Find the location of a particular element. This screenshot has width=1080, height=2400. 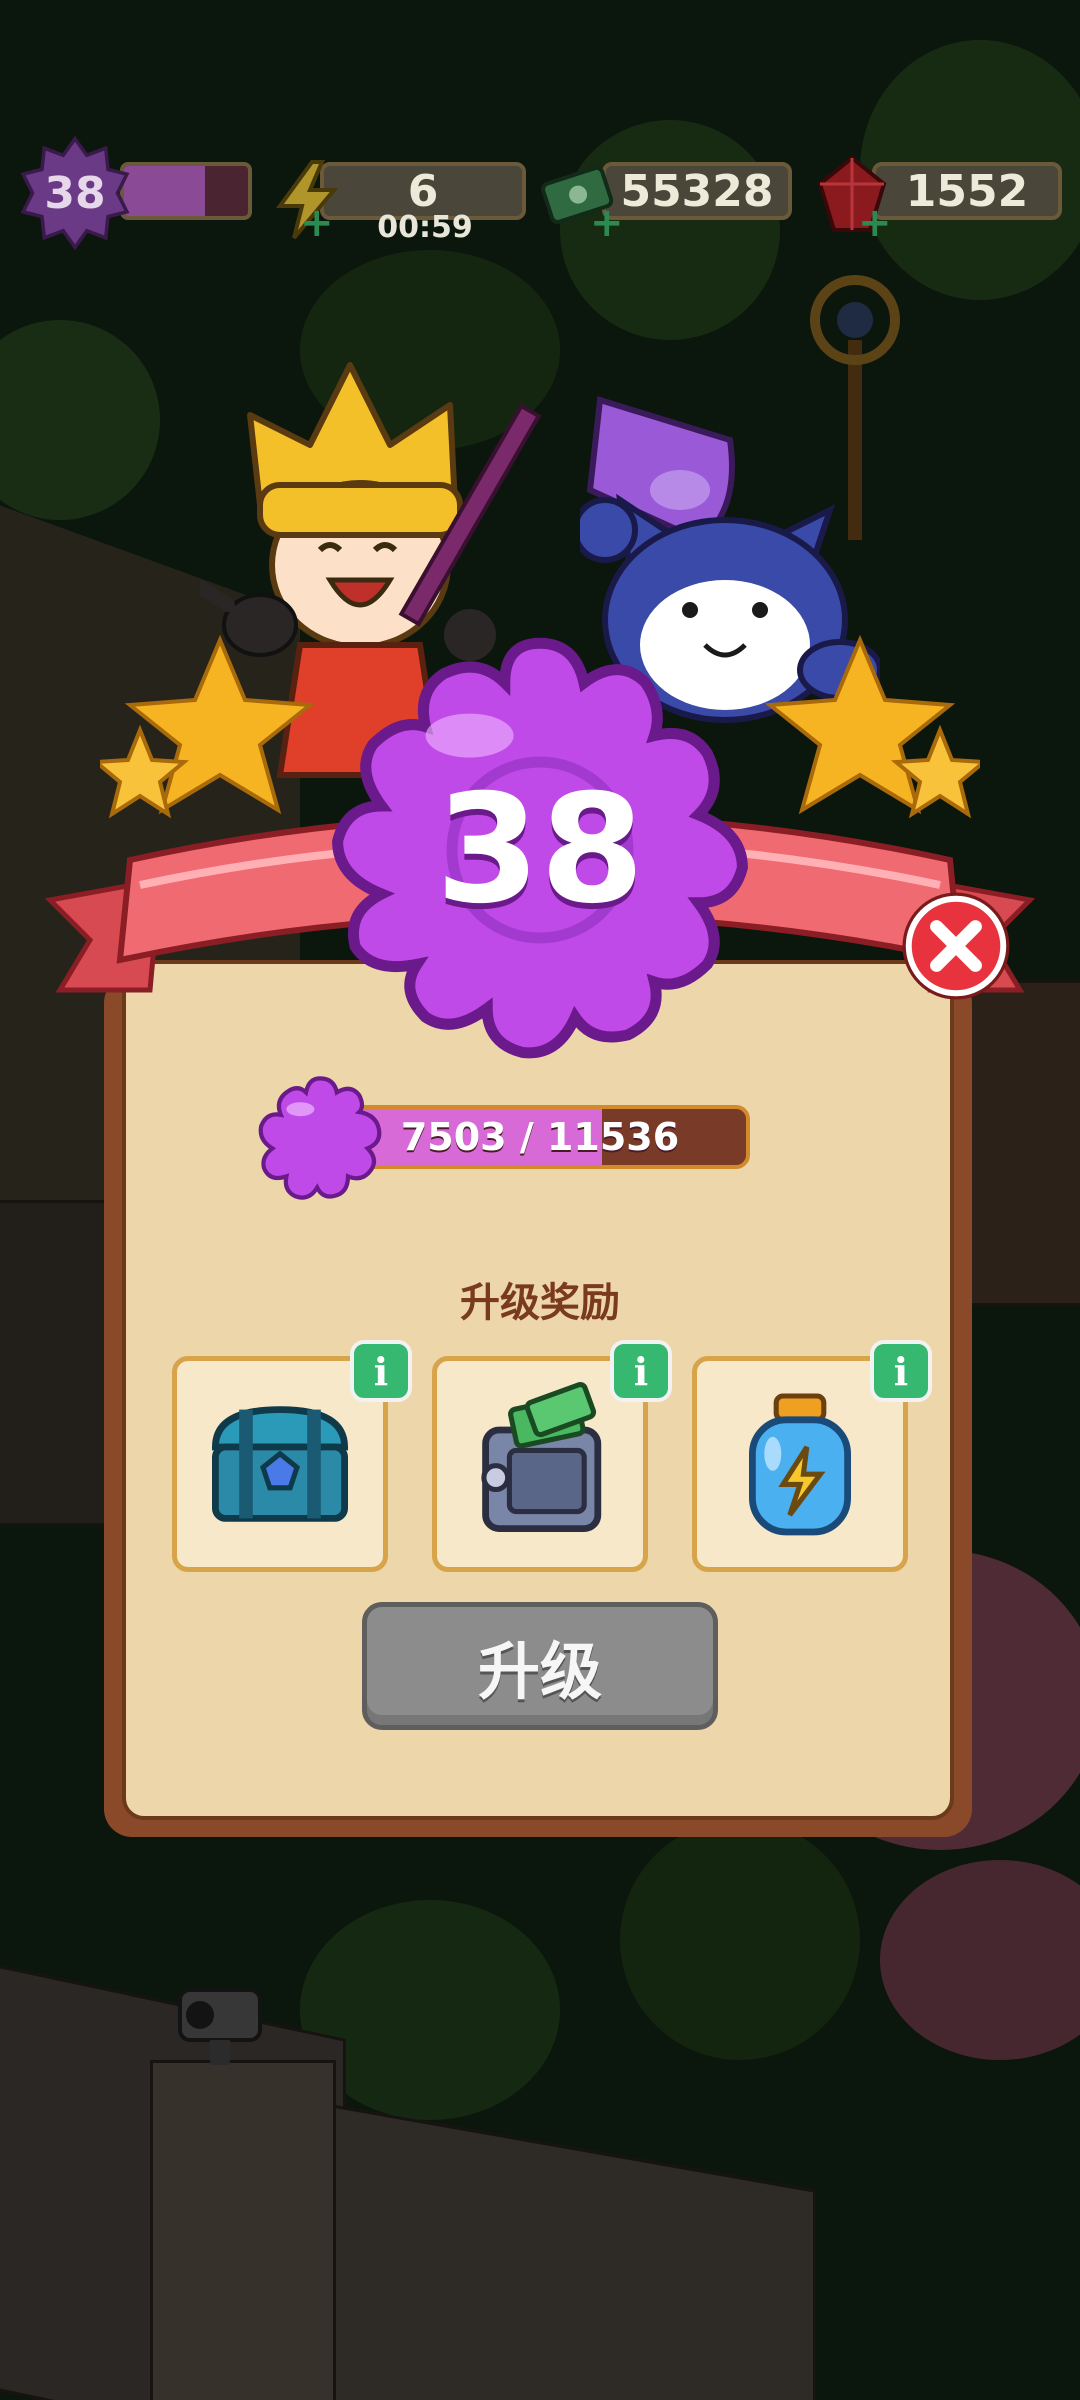

energy-value: 6 is located at coordinates (423, 191).